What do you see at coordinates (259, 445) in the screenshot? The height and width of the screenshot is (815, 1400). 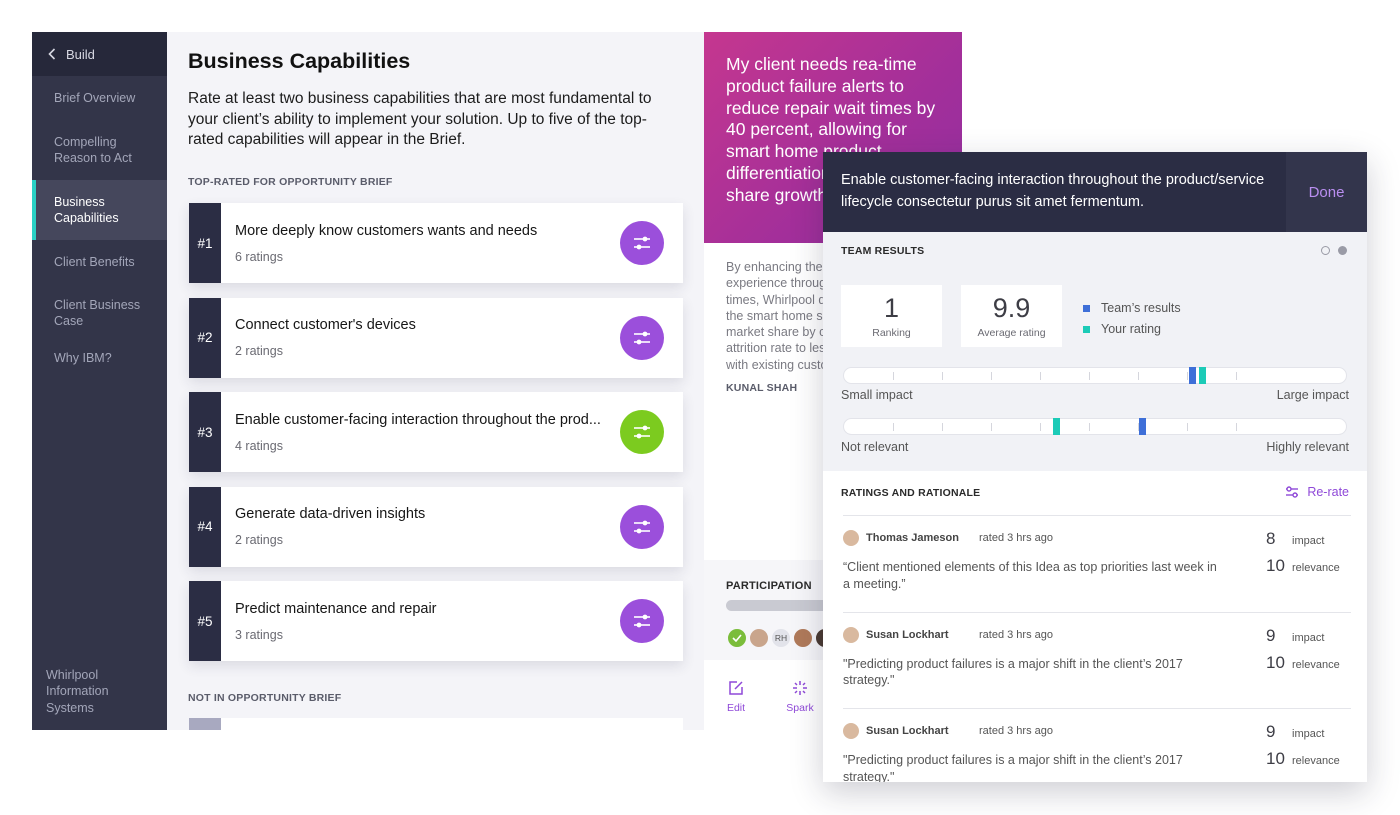 I see `capability-ratings-count: 4 ratings` at bounding box center [259, 445].